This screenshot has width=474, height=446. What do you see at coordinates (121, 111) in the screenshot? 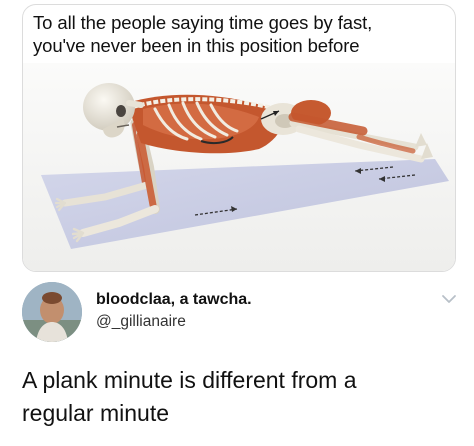
I see `eye-socket` at bounding box center [121, 111].